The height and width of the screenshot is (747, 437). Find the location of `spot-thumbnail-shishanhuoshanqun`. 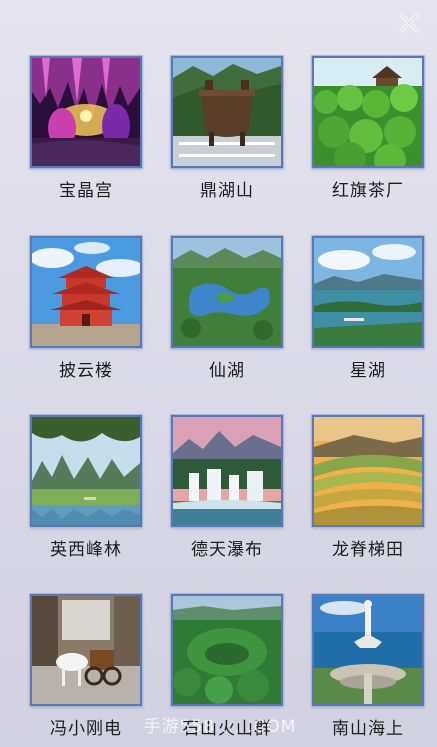

spot-thumbnail-shishanhuoshanqun is located at coordinates (227, 650).